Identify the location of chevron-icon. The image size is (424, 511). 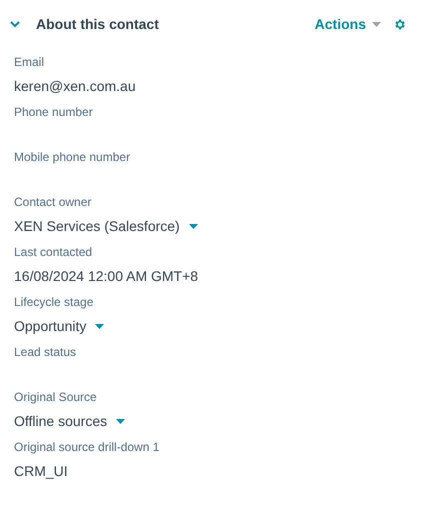
(15, 24).